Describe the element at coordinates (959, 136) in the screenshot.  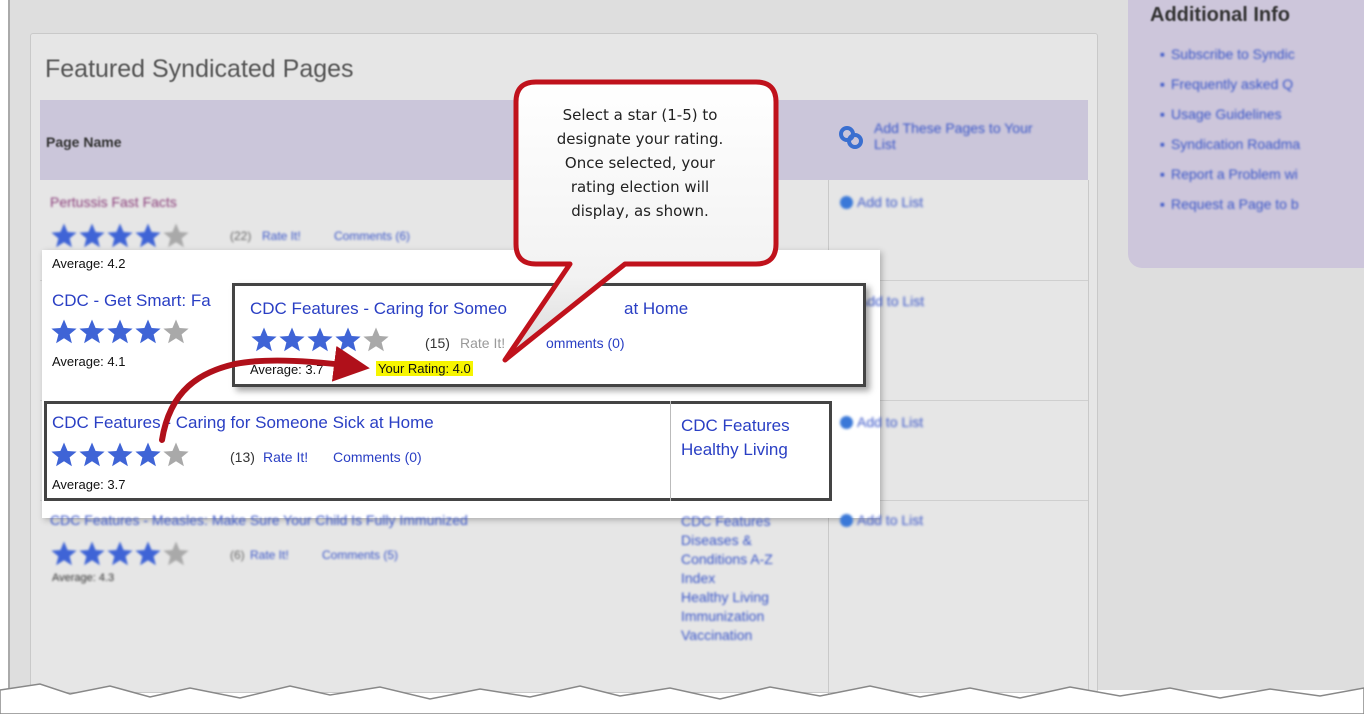
I see `add-these-pages-link: Add These Pages to Your List` at that location.